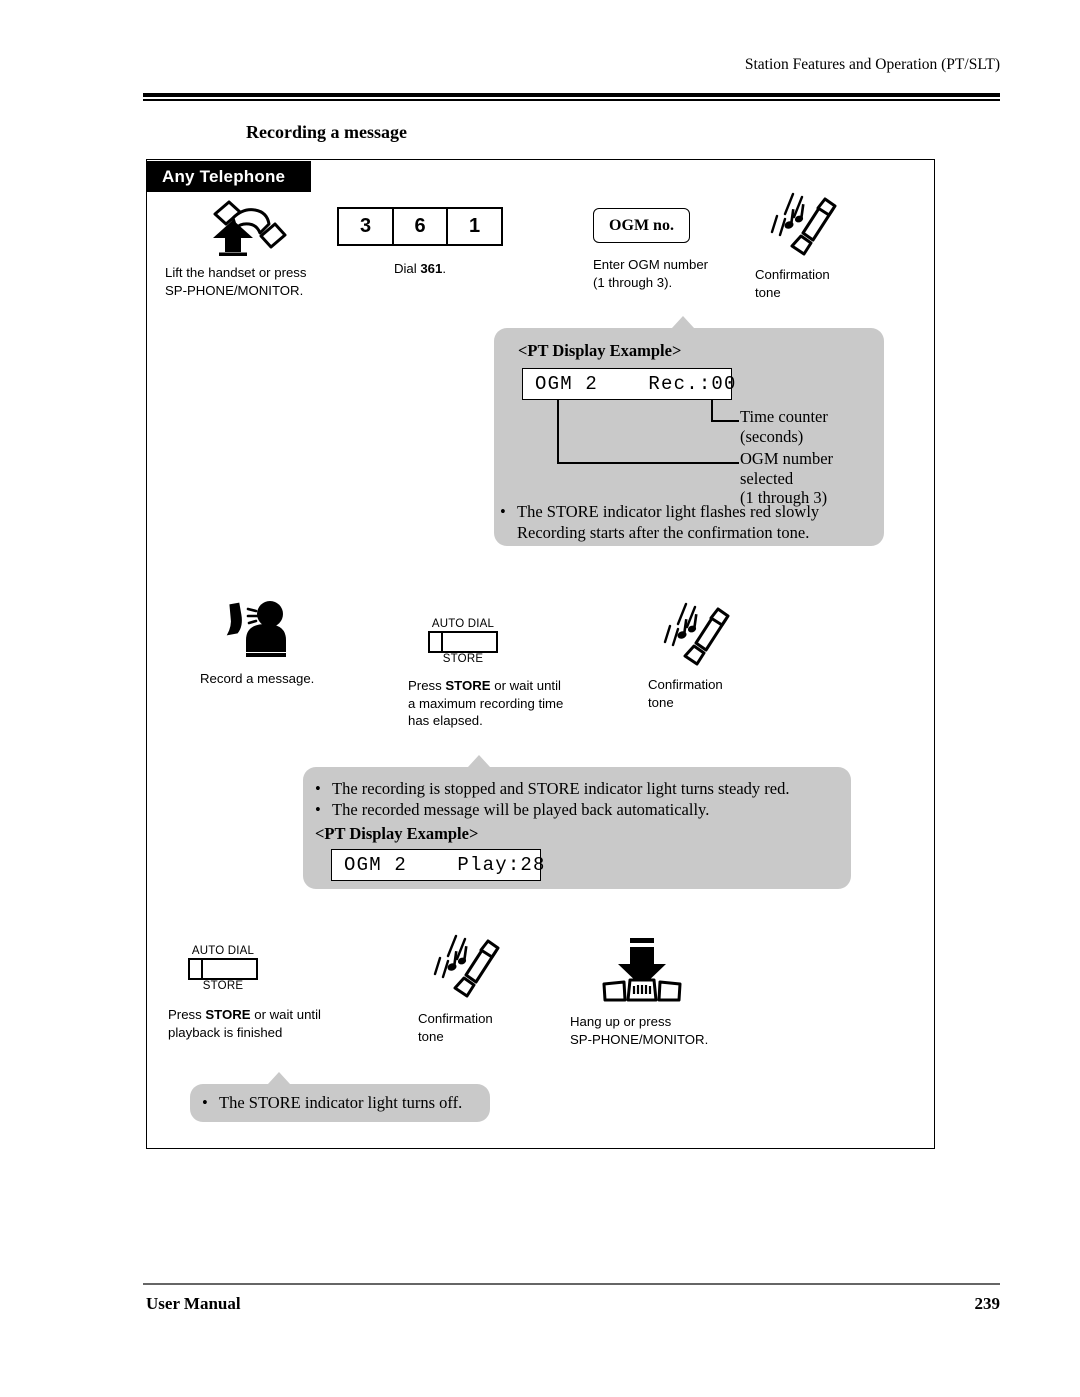  I want to click on step-confirmation-tone-3: Confirmation tone, so click(488, 986).